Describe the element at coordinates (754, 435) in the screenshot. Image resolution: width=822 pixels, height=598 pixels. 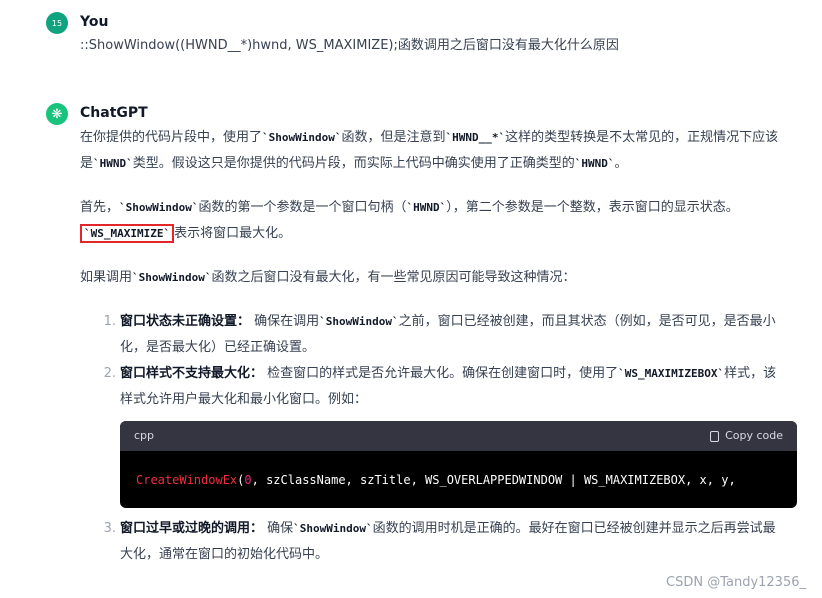
I see `copy-code-label: Copy code` at that location.